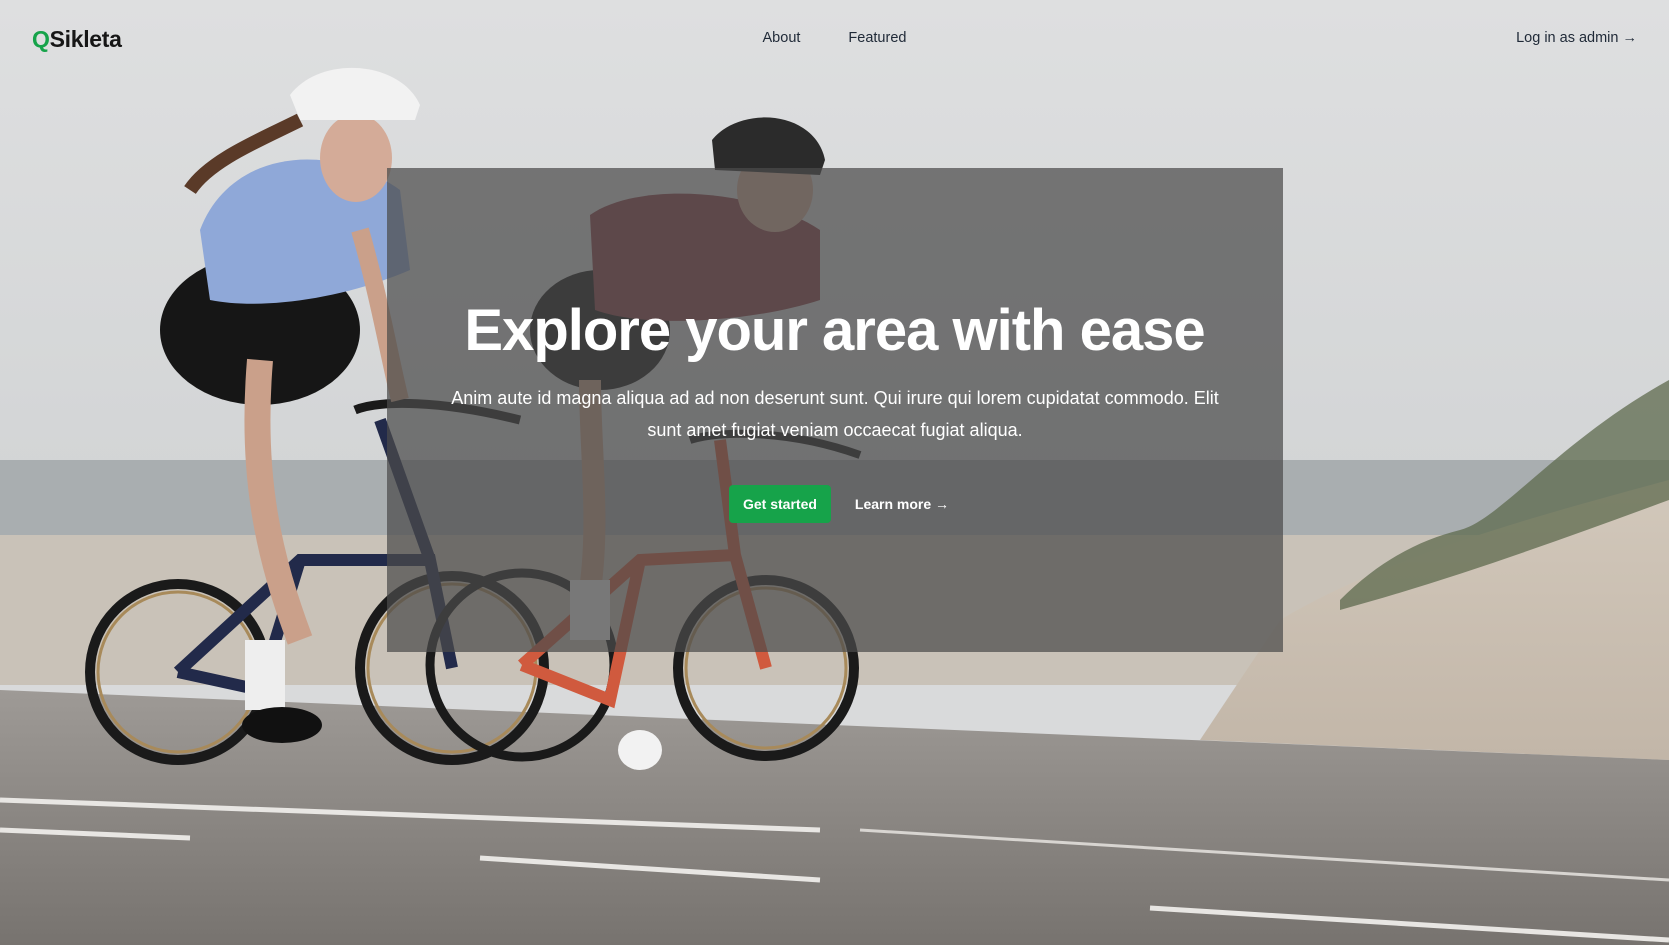 Image resolution: width=1669 pixels, height=945 pixels. Describe the element at coordinates (877, 38) in the screenshot. I see `nav-link-featured: Featured` at that location.